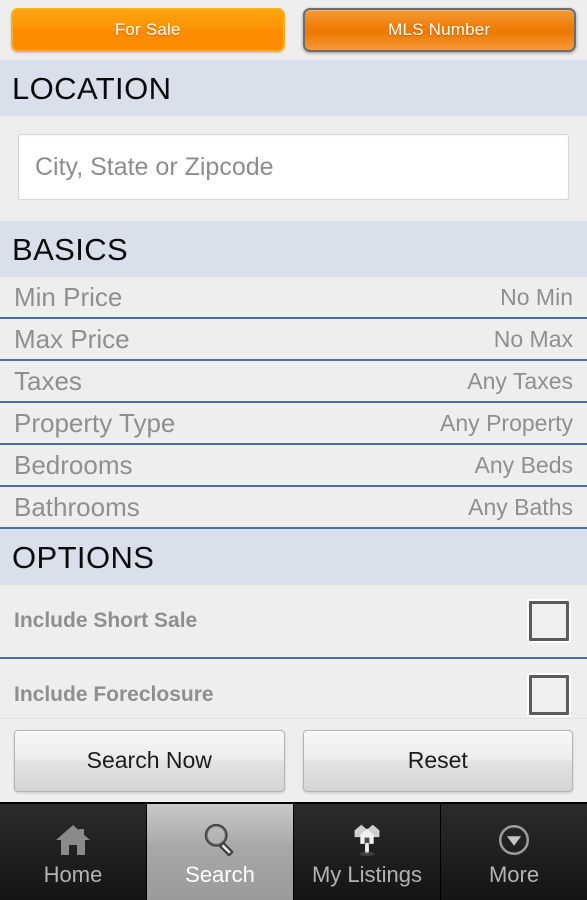  What do you see at coordinates (520, 380) in the screenshot?
I see `row-value: Any Taxes` at bounding box center [520, 380].